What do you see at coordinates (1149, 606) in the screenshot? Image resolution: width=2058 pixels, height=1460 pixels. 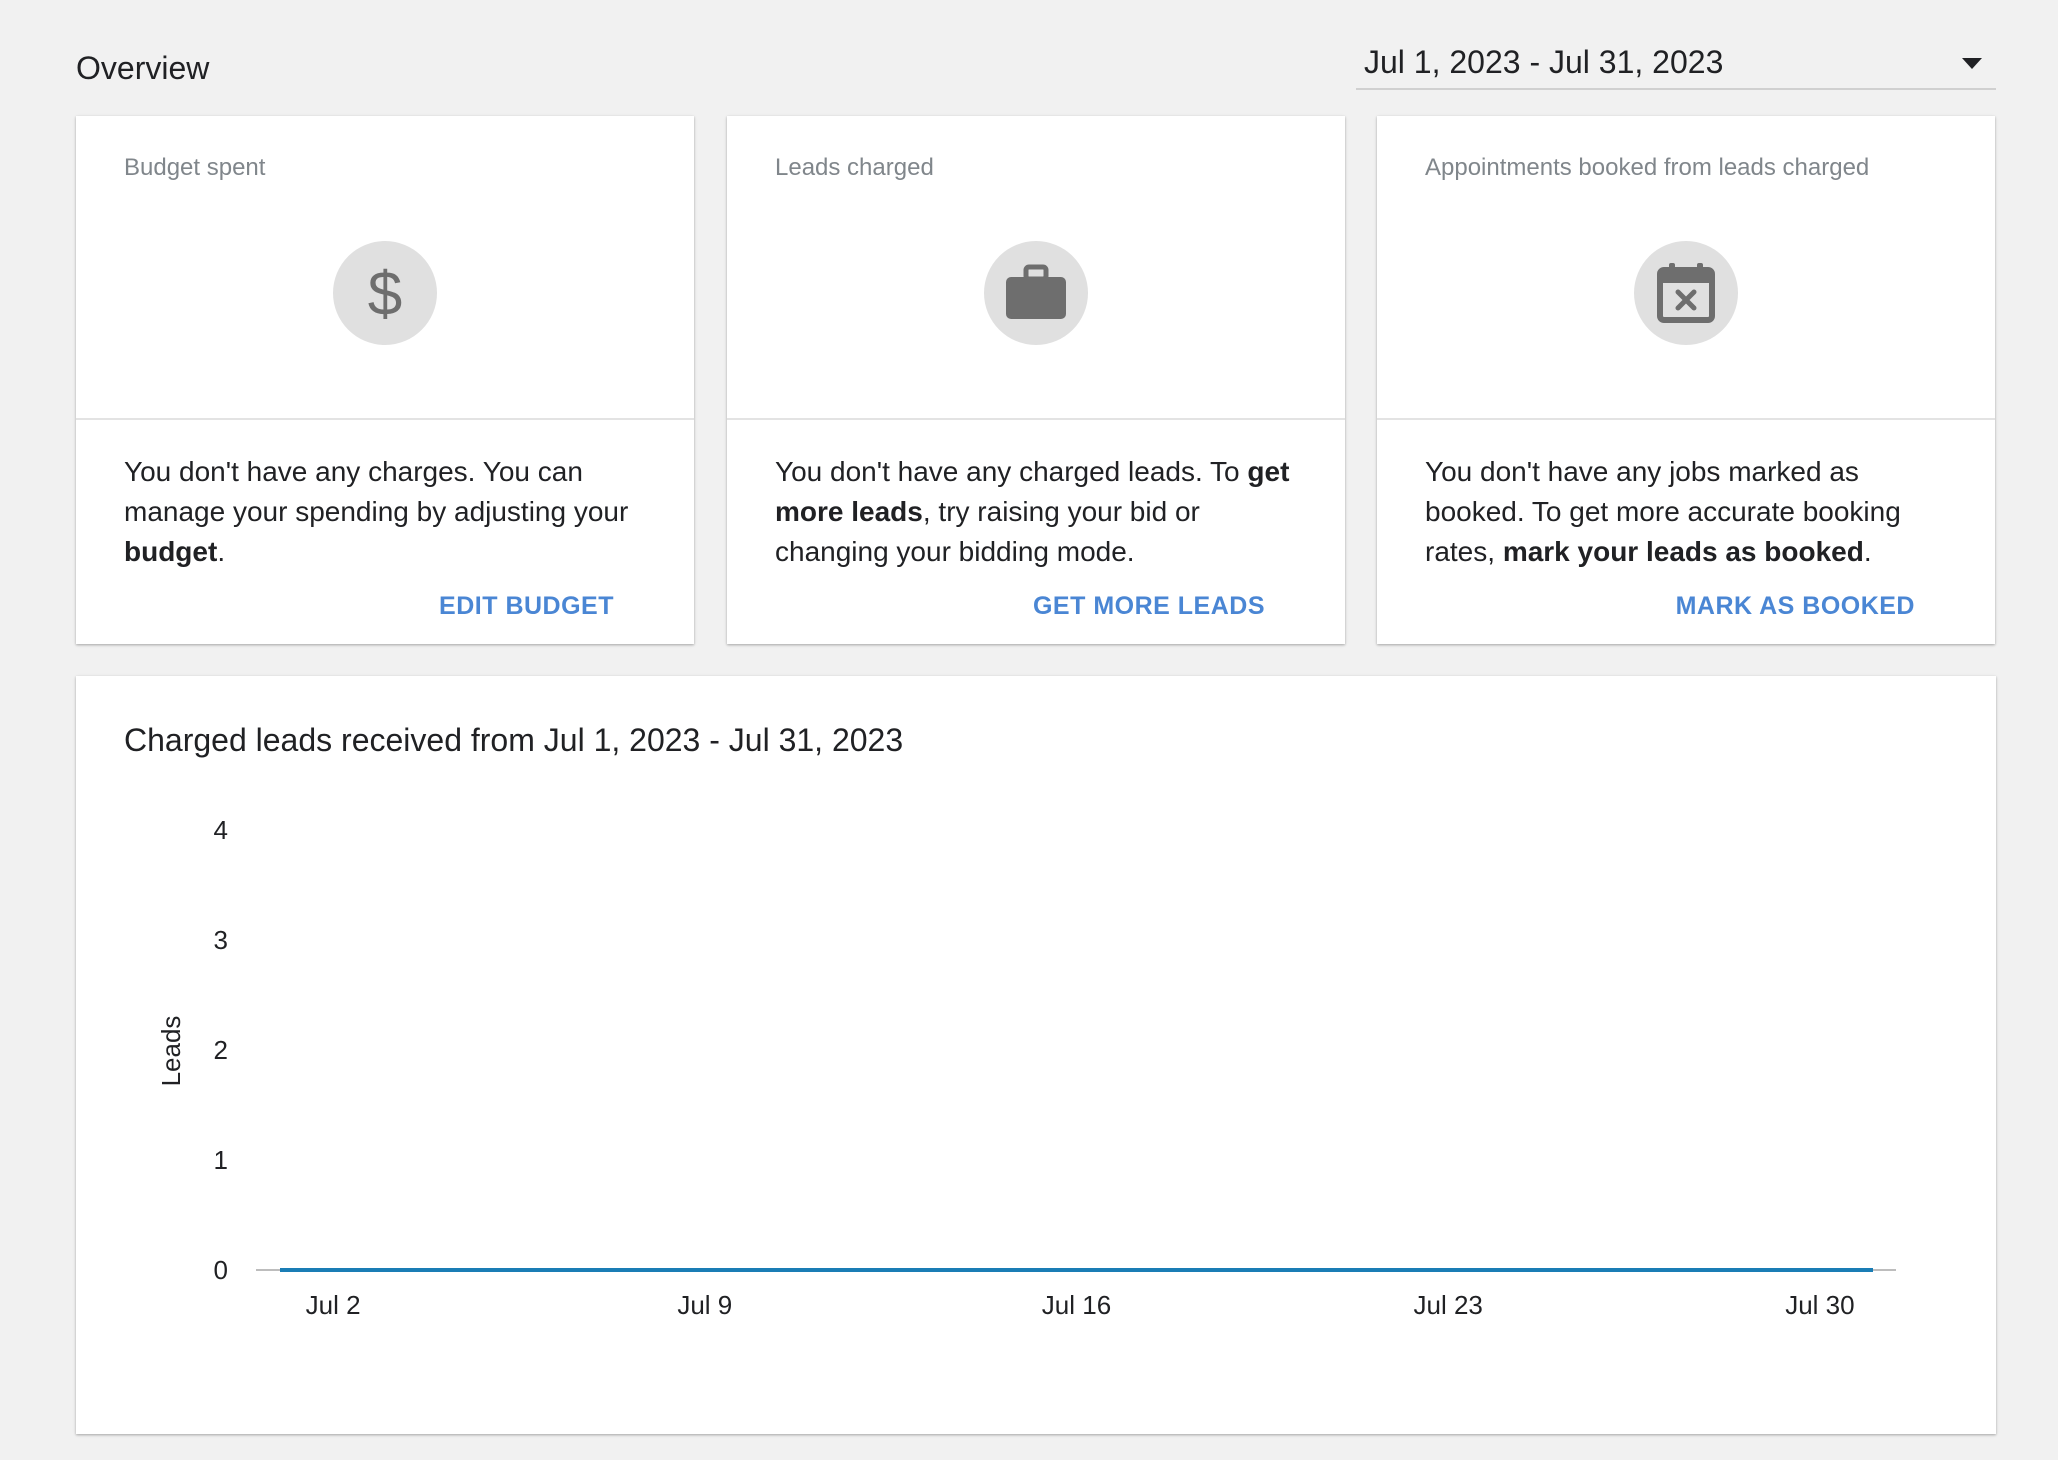 I see `get-more-leads-button: GET MORE LEADS` at bounding box center [1149, 606].